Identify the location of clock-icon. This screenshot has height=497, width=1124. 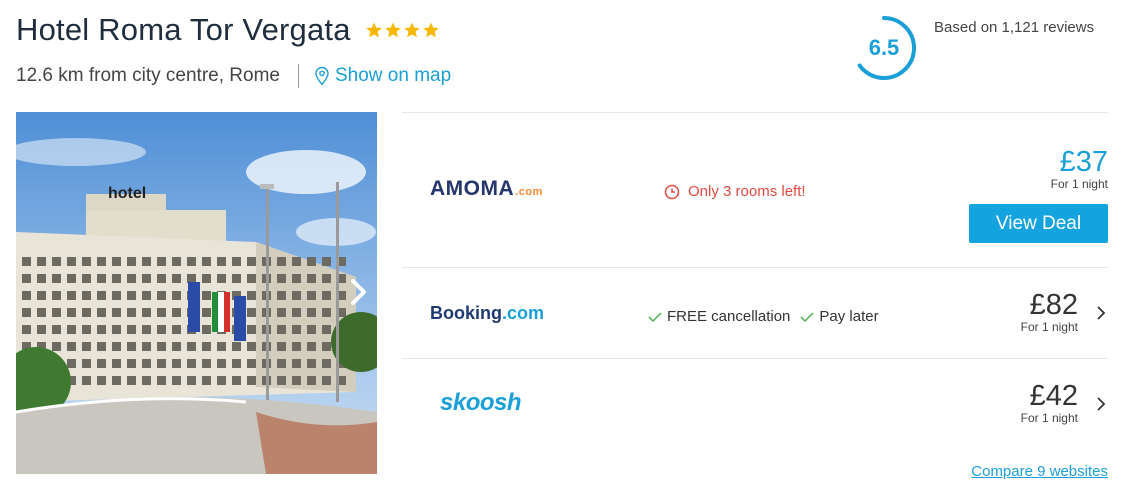
(672, 191).